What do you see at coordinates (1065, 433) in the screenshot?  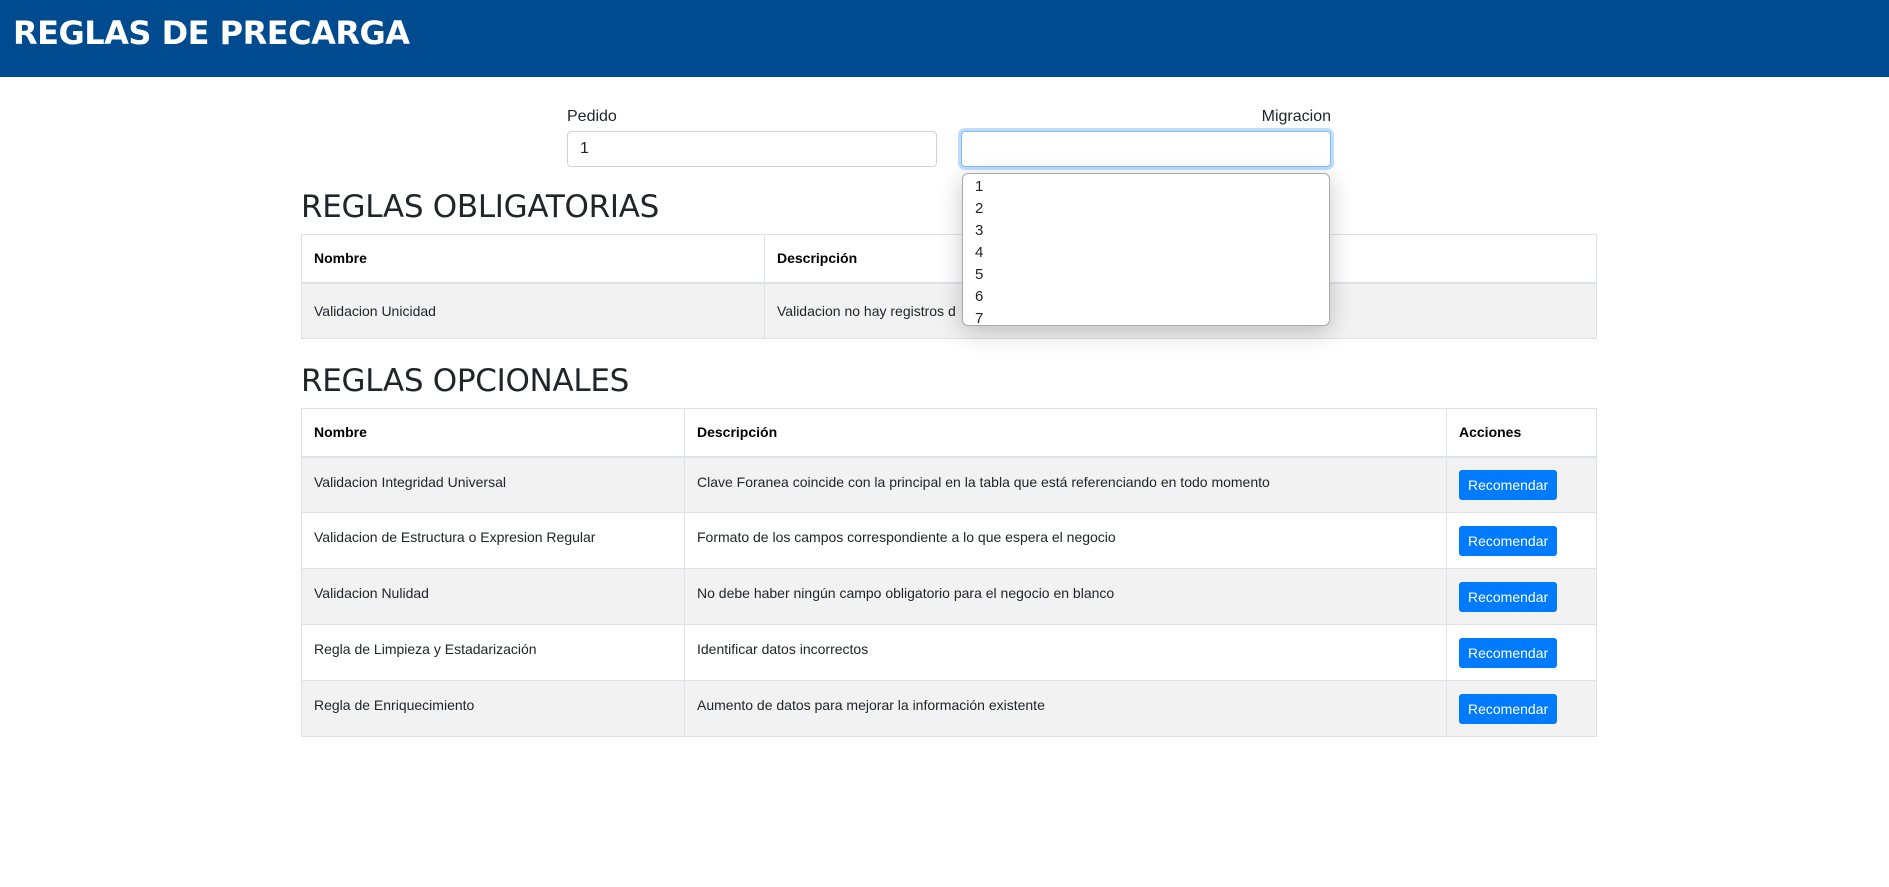 I see `column-header-descripcion: Descripción` at bounding box center [1065, 433].